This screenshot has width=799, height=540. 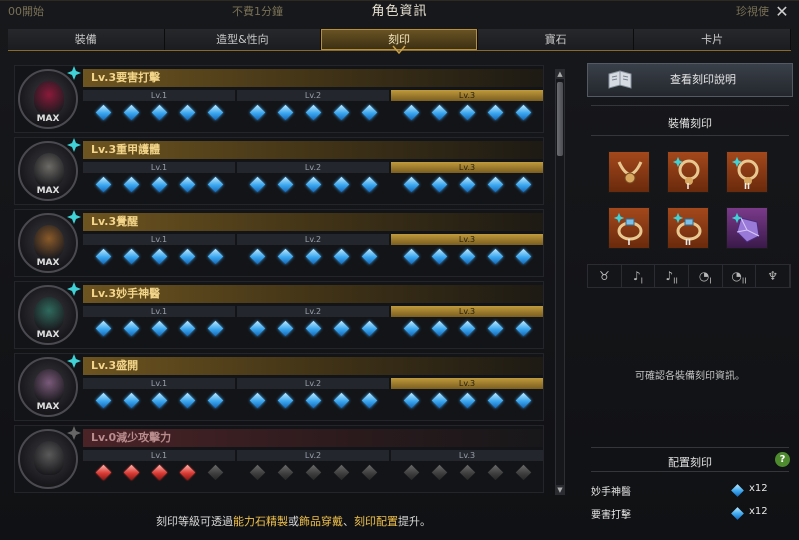 I want to click on slot-ability-stone, so click(x=747, y=228).